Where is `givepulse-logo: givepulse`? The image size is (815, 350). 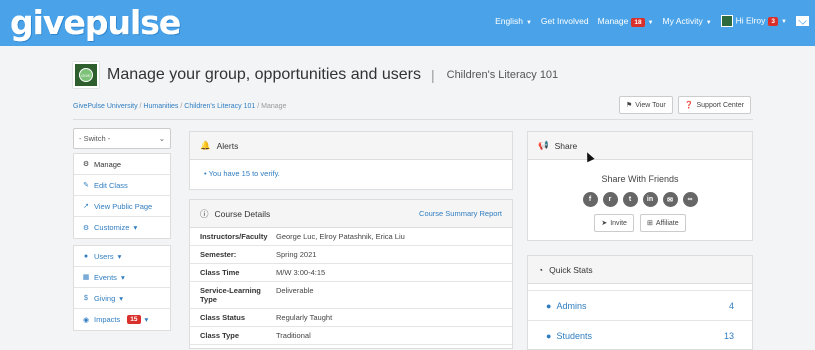 givepulse-logo: givepulse is located at coordinates (95, 23).